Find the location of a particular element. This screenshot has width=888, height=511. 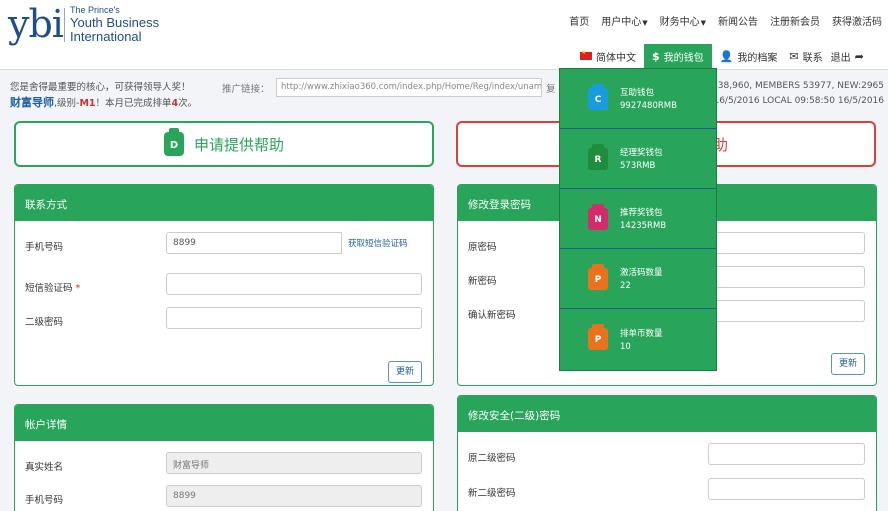

sms-code-label-text: 短信验证码 is located at coordinates (49, 288).